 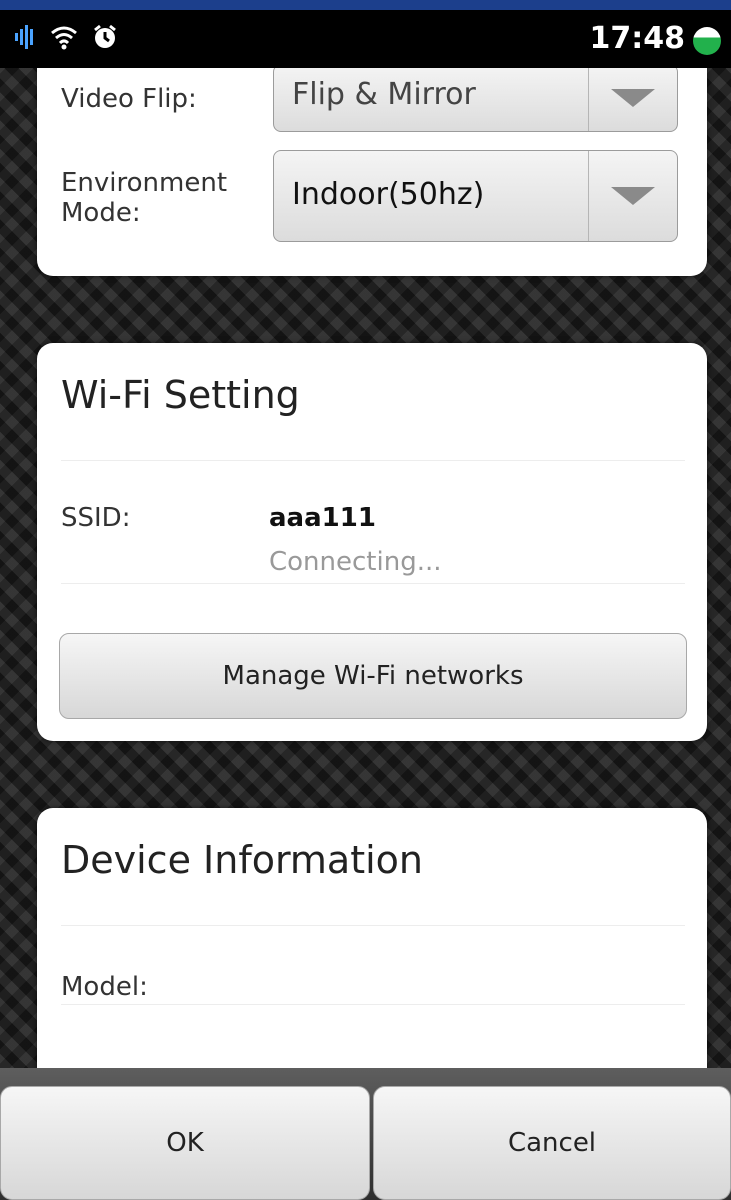 I want to click on manage-wifi-networks-button: Manage Wi-Fi networks, so click(x=373, y=676).